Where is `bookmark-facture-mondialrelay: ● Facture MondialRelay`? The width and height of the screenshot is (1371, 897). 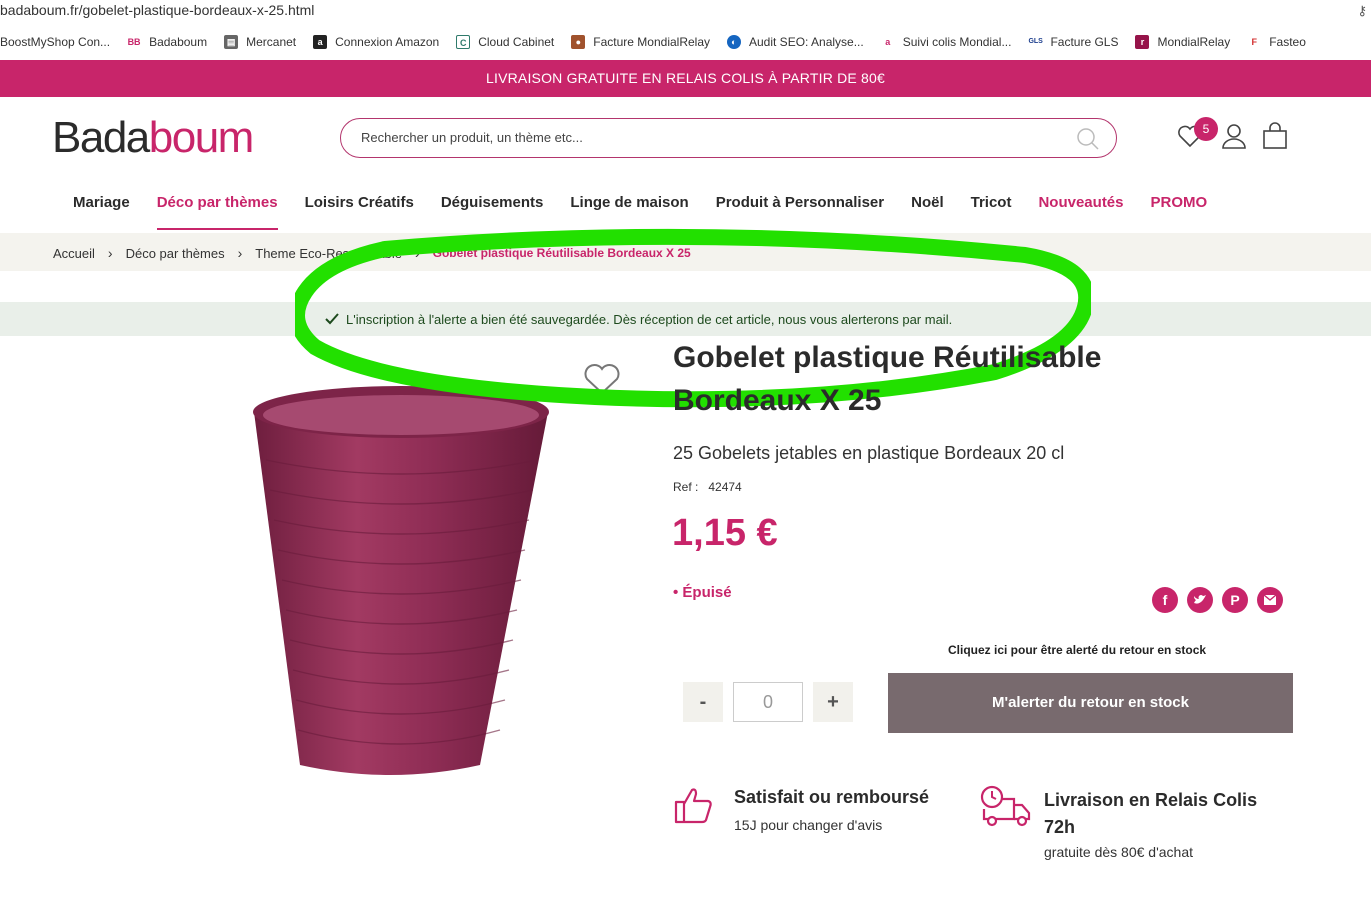
bookmark-facture-mondialrelay: ● Facture MondialRelay is located at coordinates (640, 42).